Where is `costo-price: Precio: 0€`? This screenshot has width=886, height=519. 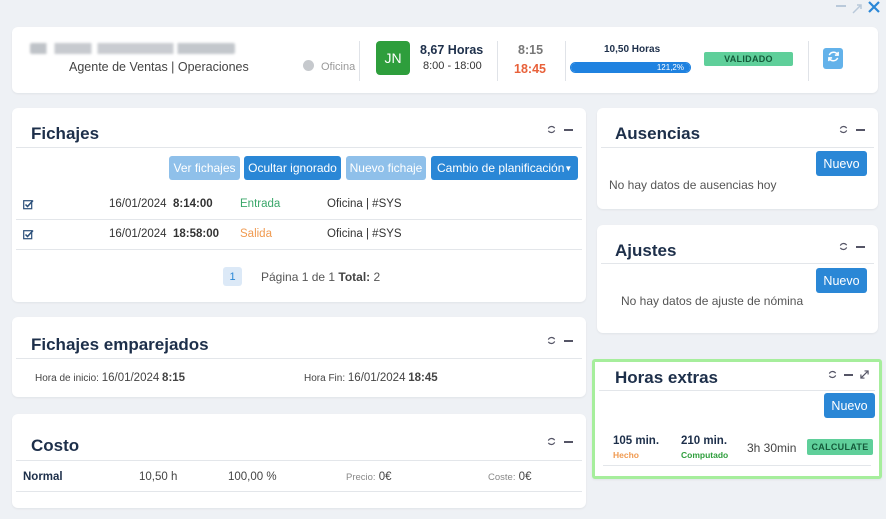
costo-price: Precio: 0€ is located at coordinates (369, 477).